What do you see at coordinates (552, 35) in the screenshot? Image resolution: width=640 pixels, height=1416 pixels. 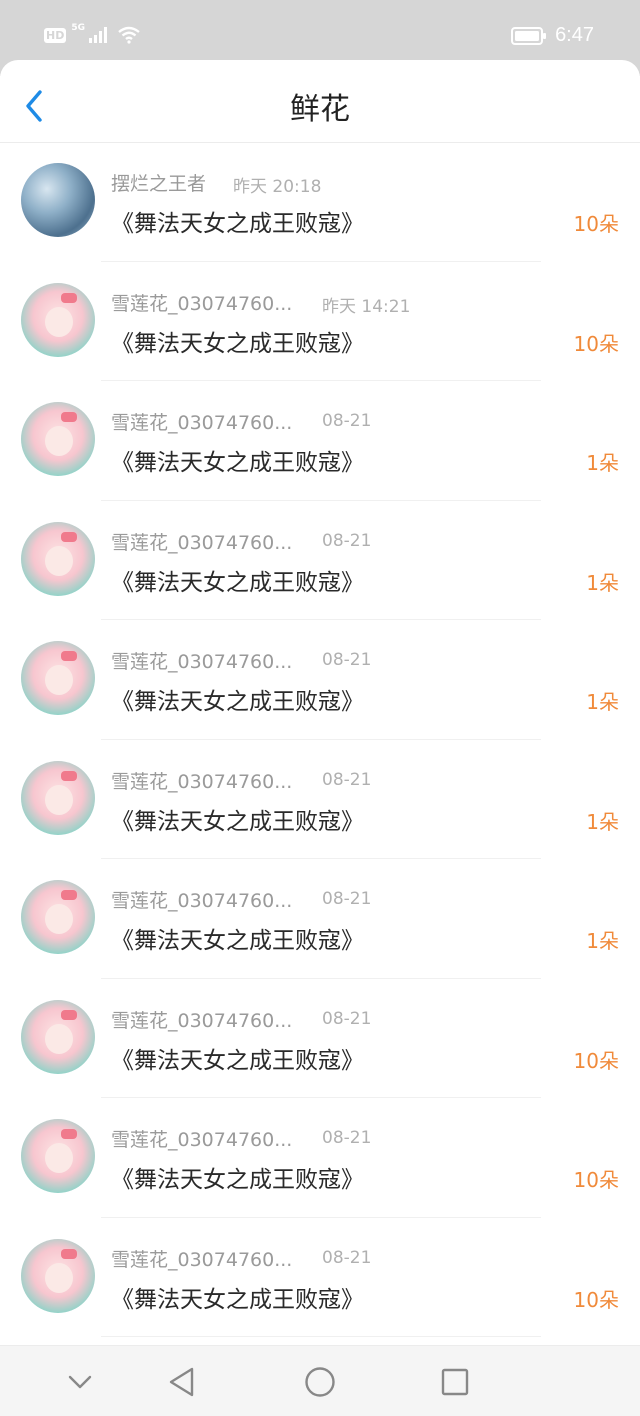 I see `status-right: 6:47` at bounding box center [552, 35].